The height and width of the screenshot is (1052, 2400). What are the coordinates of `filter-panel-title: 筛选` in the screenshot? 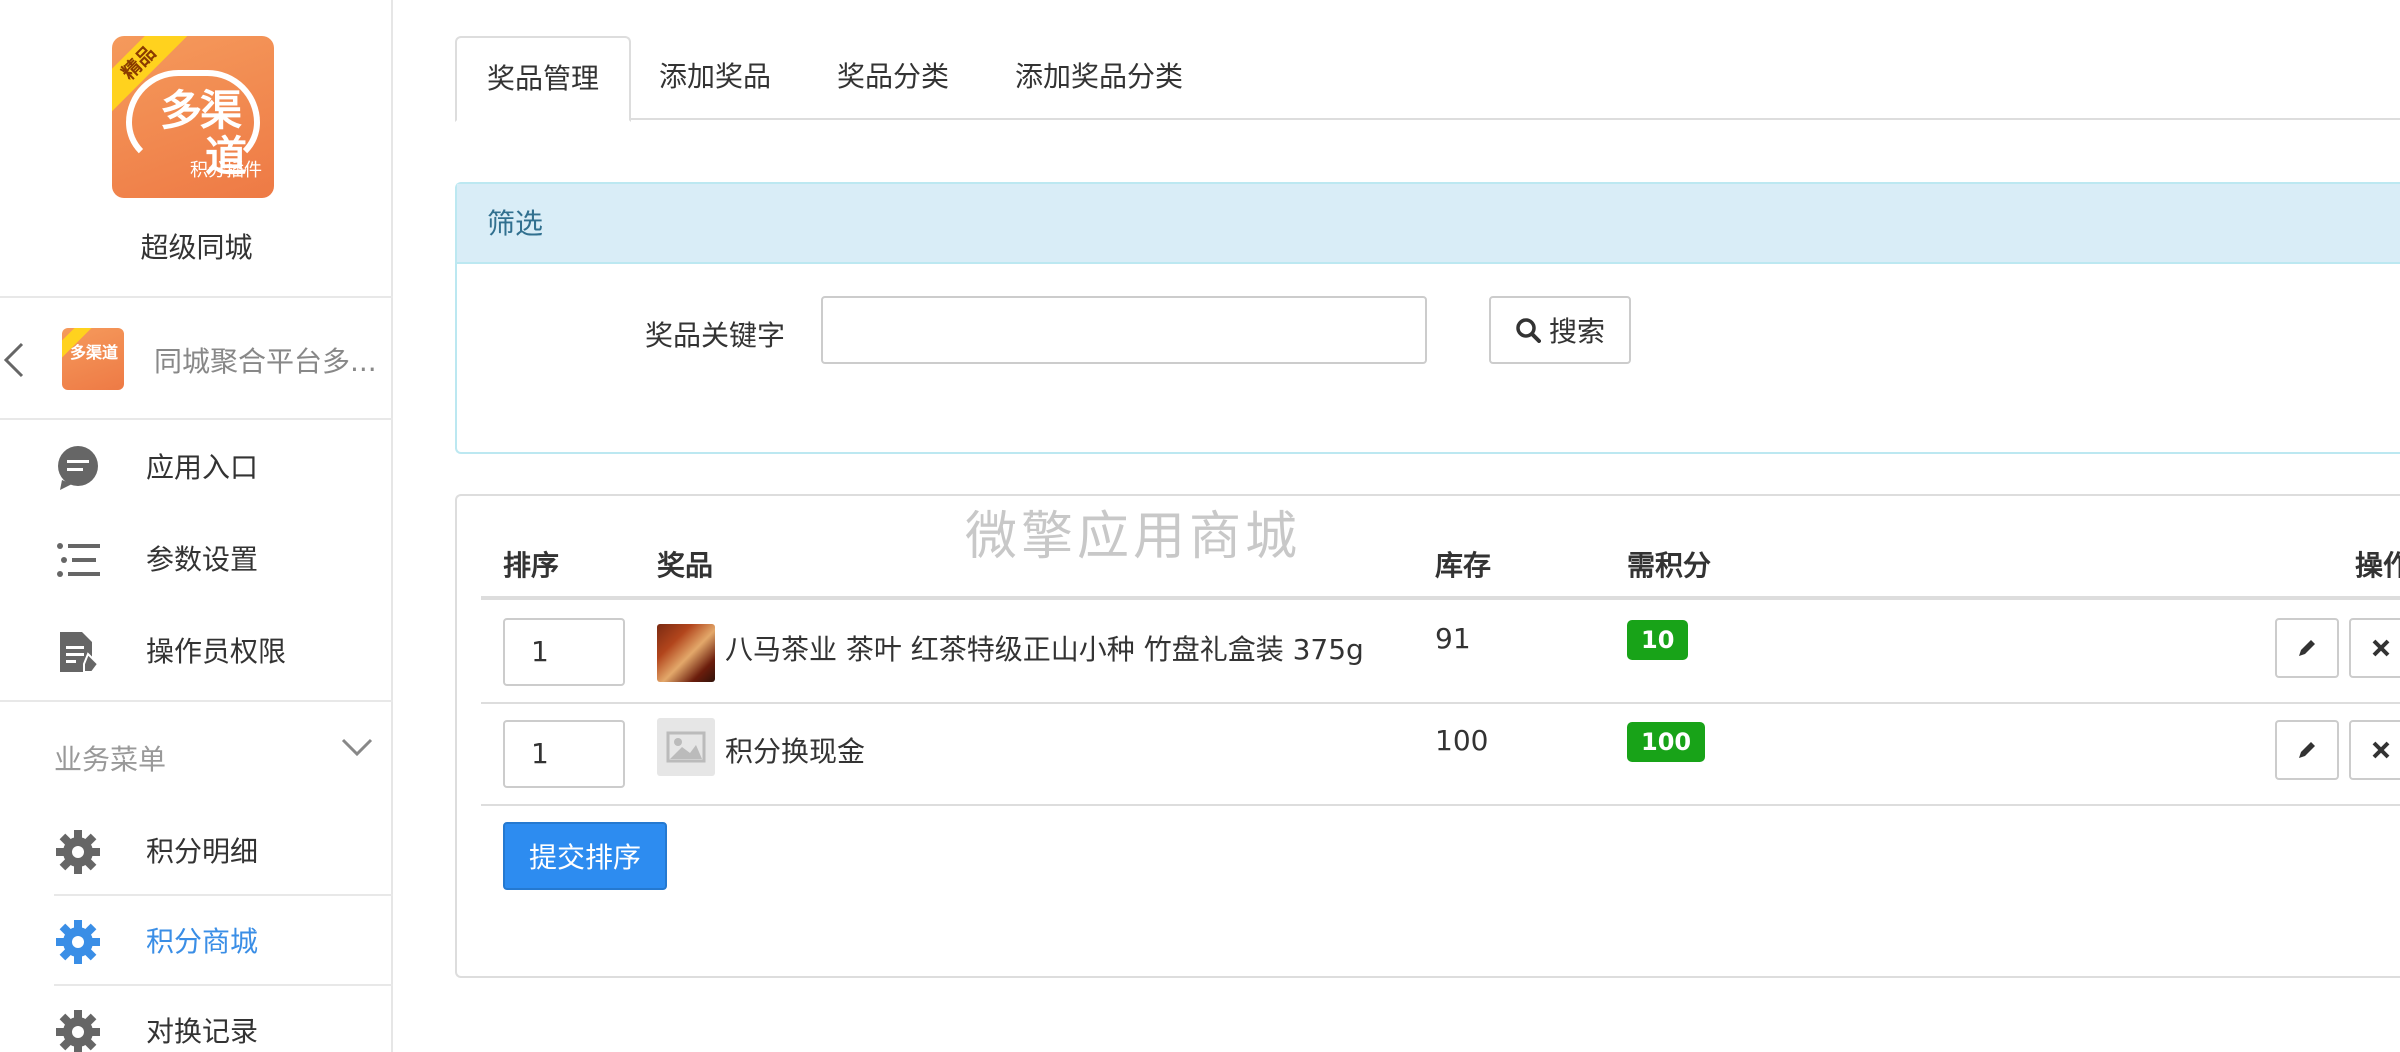 It's located at (1428, 224).